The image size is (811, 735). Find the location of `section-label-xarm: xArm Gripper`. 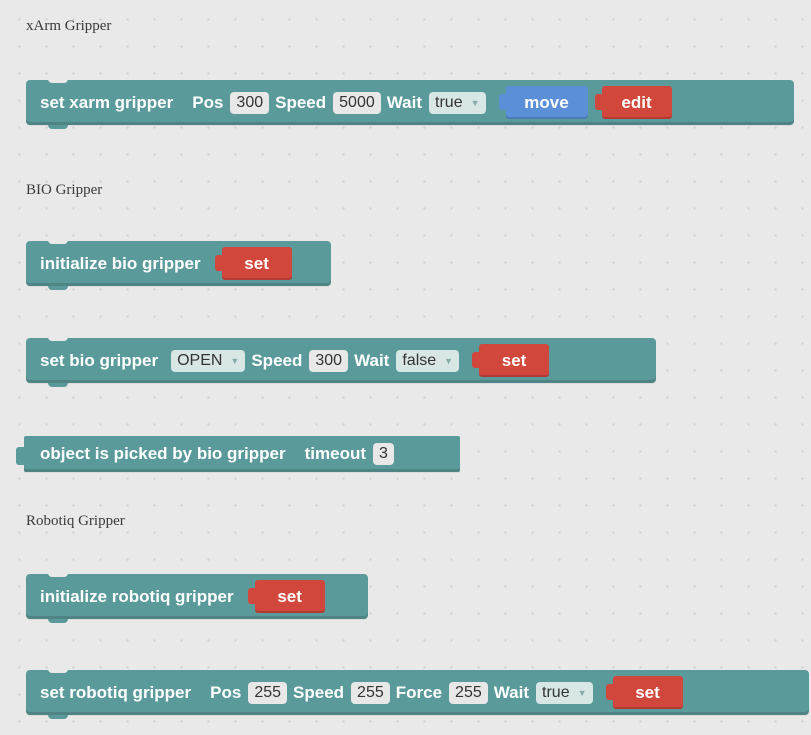

section-label-xarm: xArm Gripper is located at coordinates (69, 26).